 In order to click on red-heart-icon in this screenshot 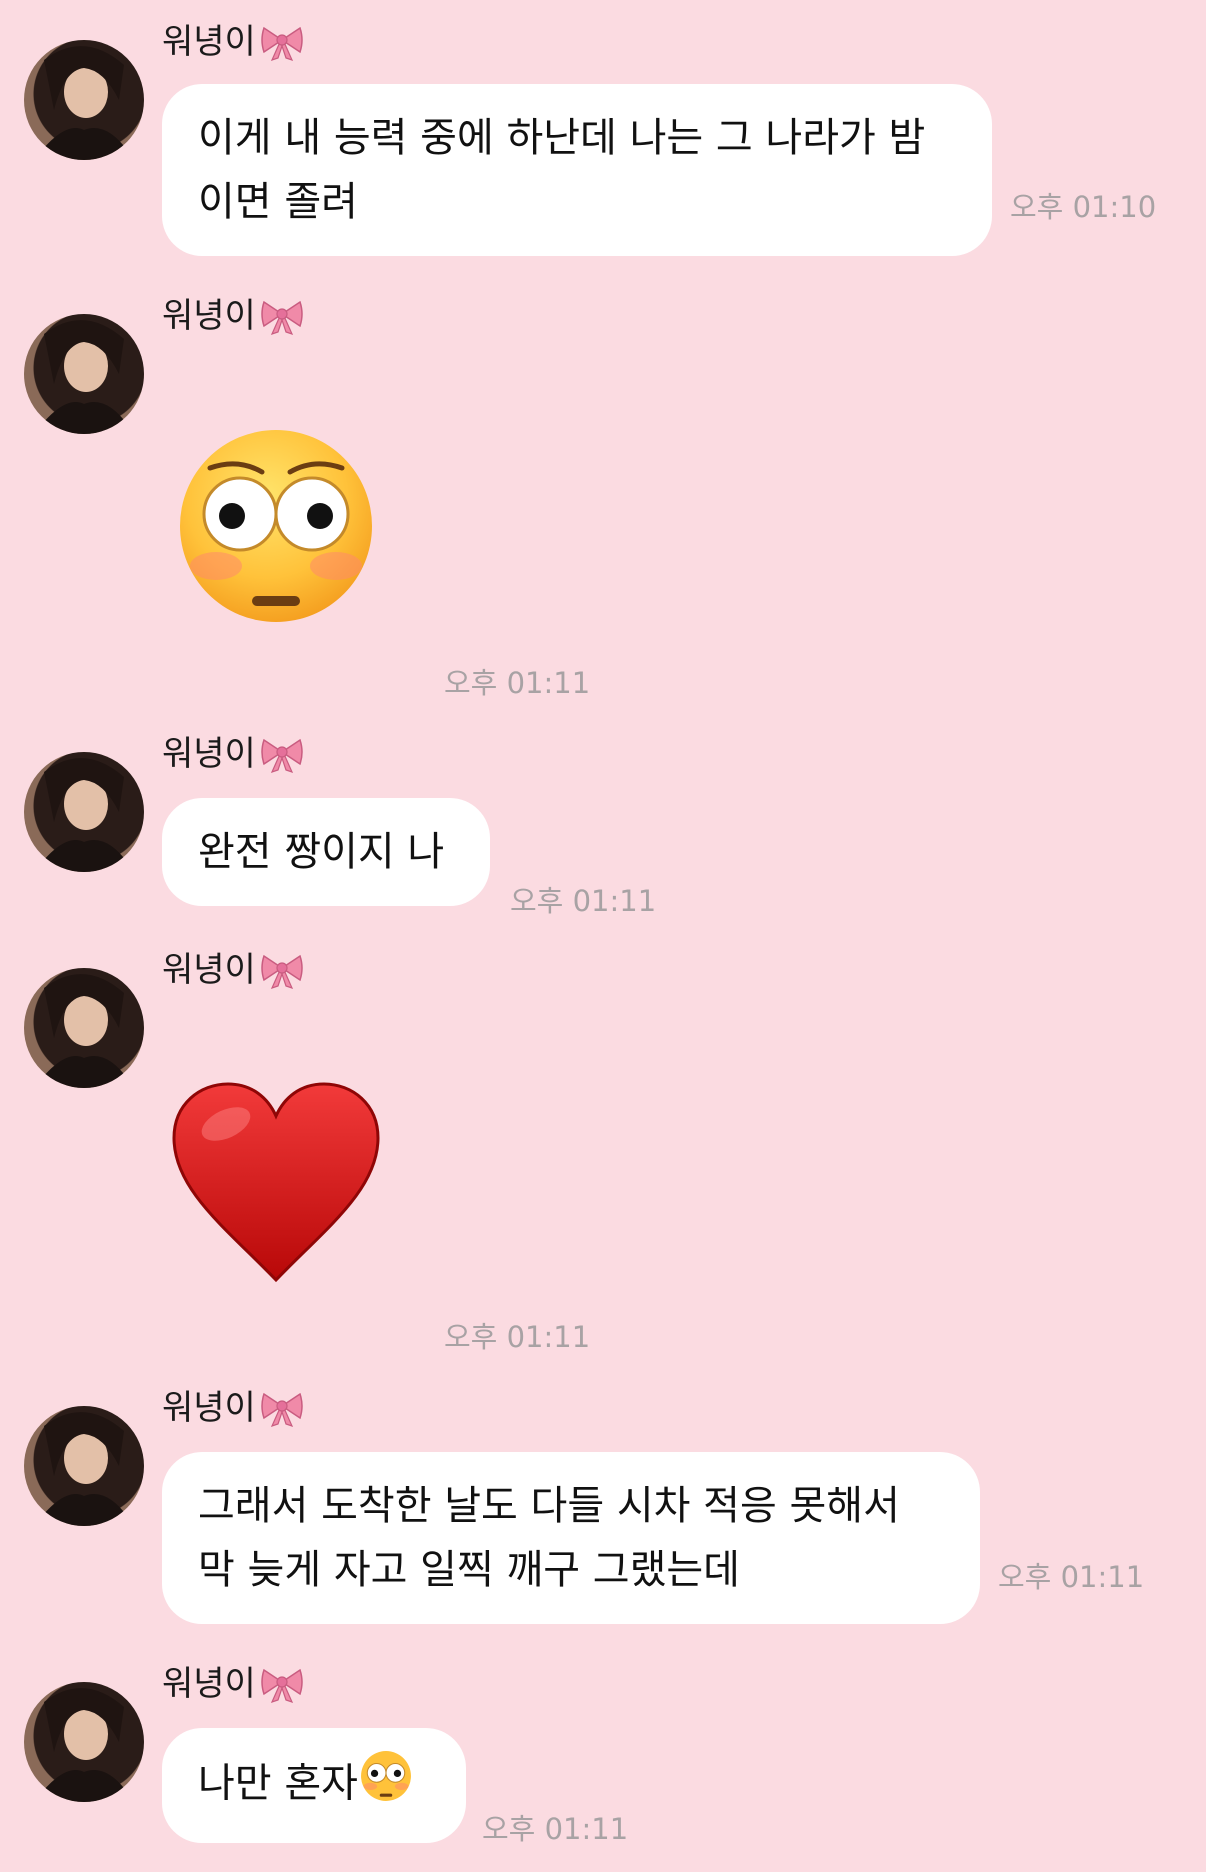, I will do `click(276, 1185)`.